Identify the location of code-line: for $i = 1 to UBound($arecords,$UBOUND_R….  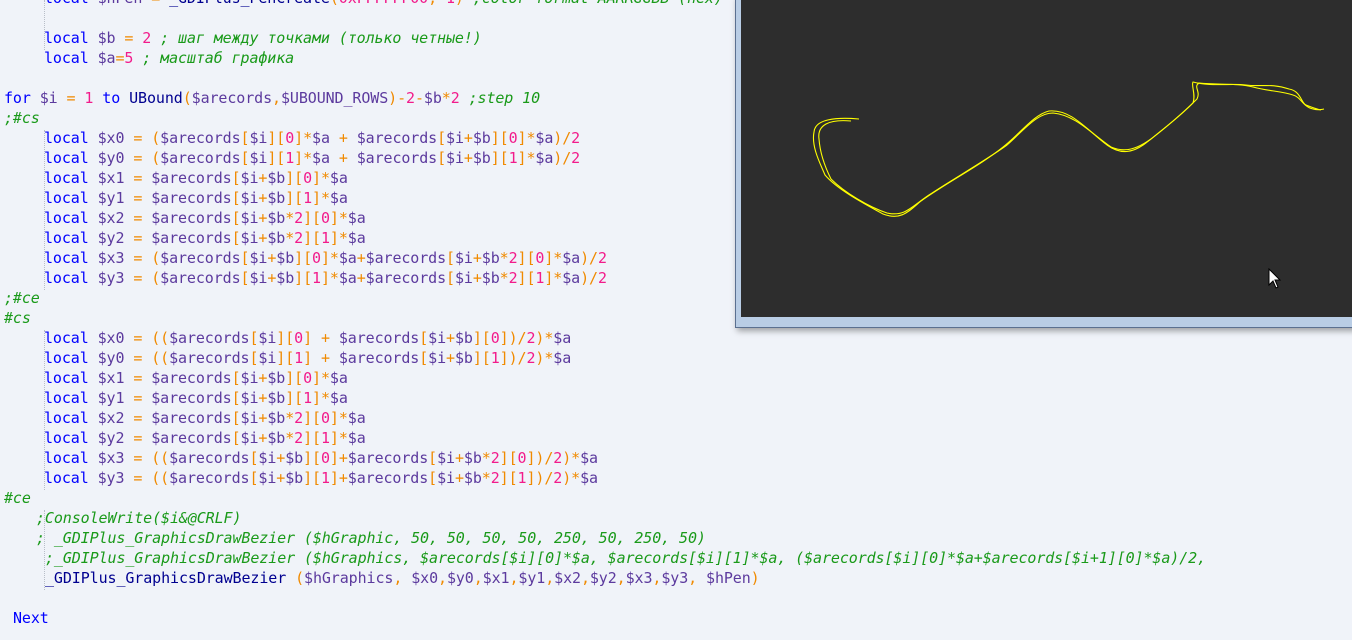
(272, 98).